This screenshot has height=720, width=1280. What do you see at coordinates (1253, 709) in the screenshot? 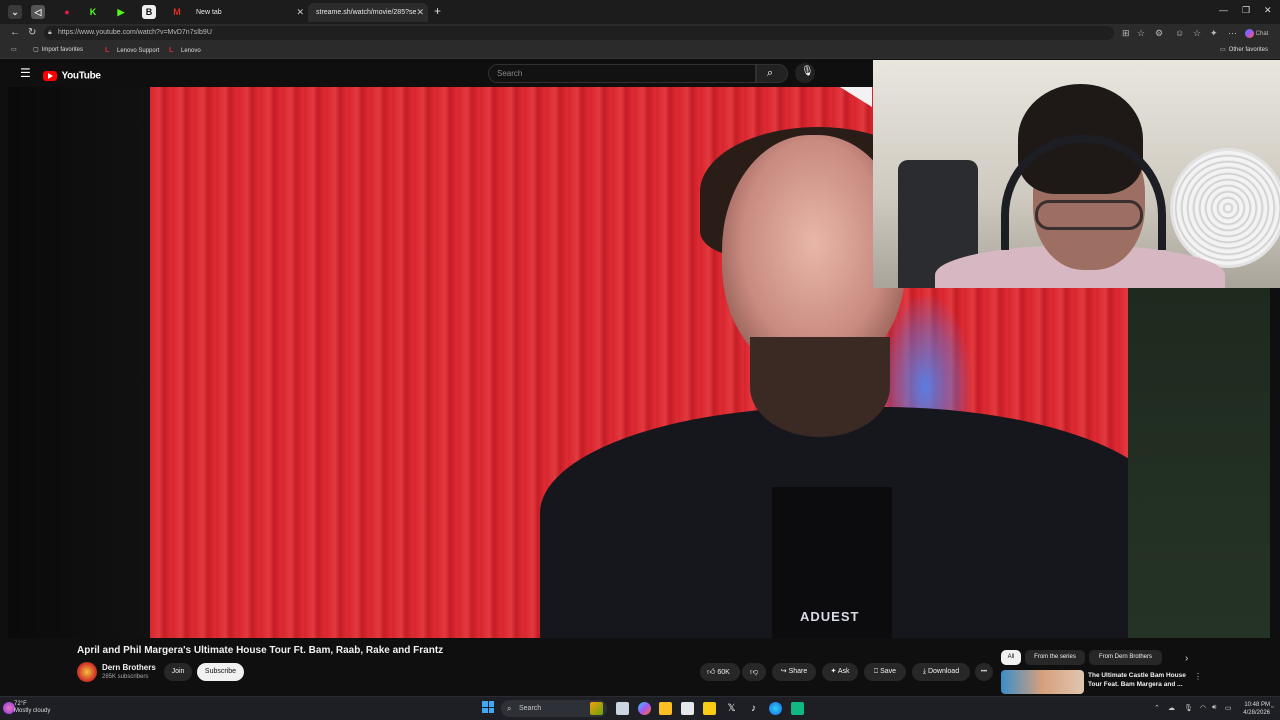
I see `taskbar-clock: 10:48 PM 4/28/2026` at bounding box center [1253, 709].